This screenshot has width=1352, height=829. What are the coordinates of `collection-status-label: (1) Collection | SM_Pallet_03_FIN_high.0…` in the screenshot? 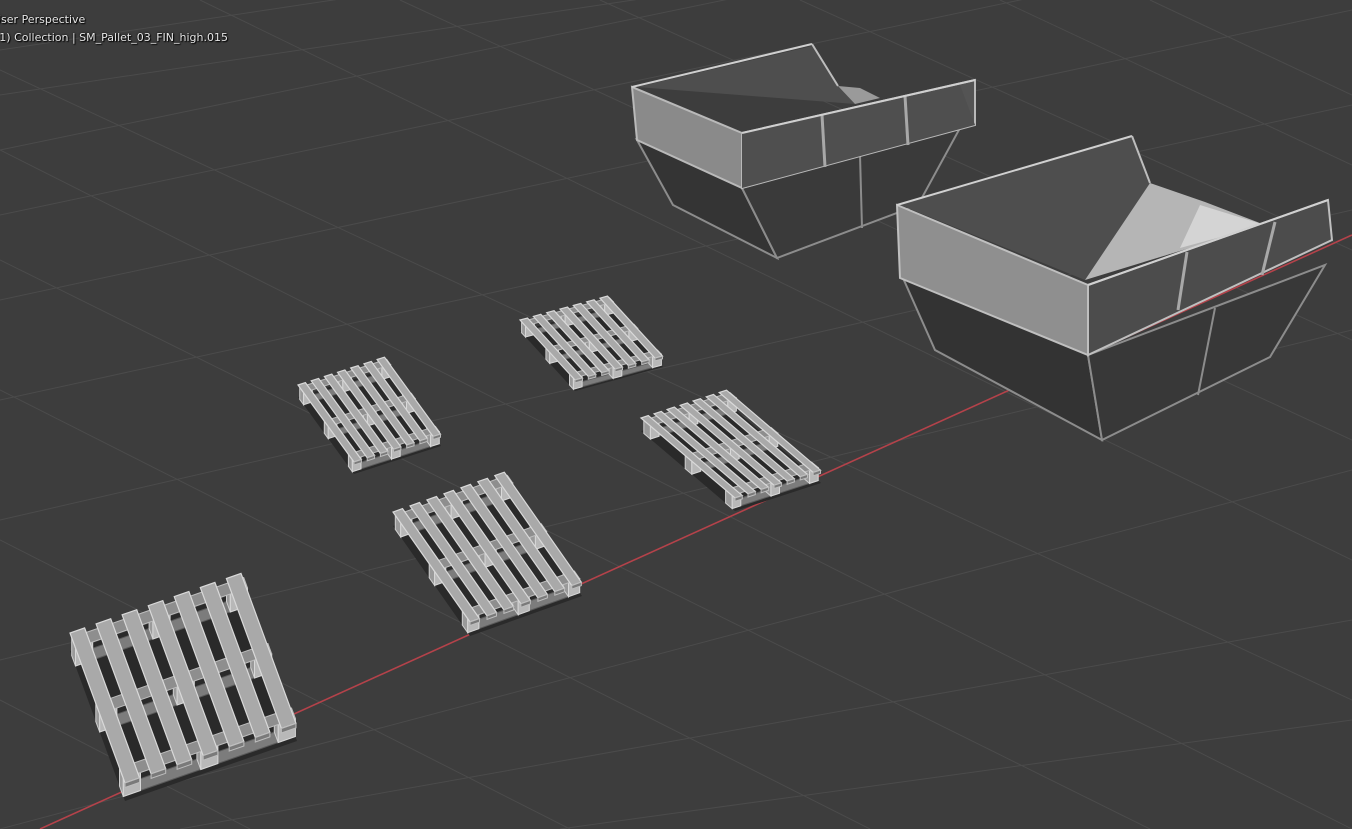 It's located at (114, 37).